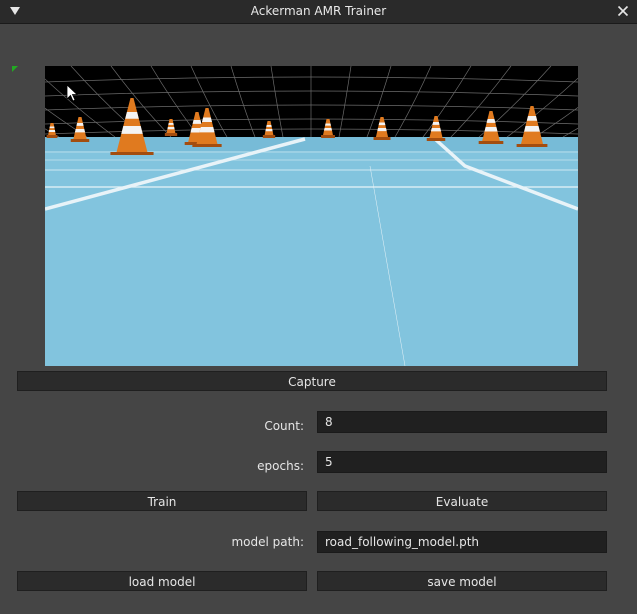 This screenshot has height=614, width=637. Describe the element at coordinates (462, 501) in the screenshot. I see `evaluate-button: Evaluate` at that location.